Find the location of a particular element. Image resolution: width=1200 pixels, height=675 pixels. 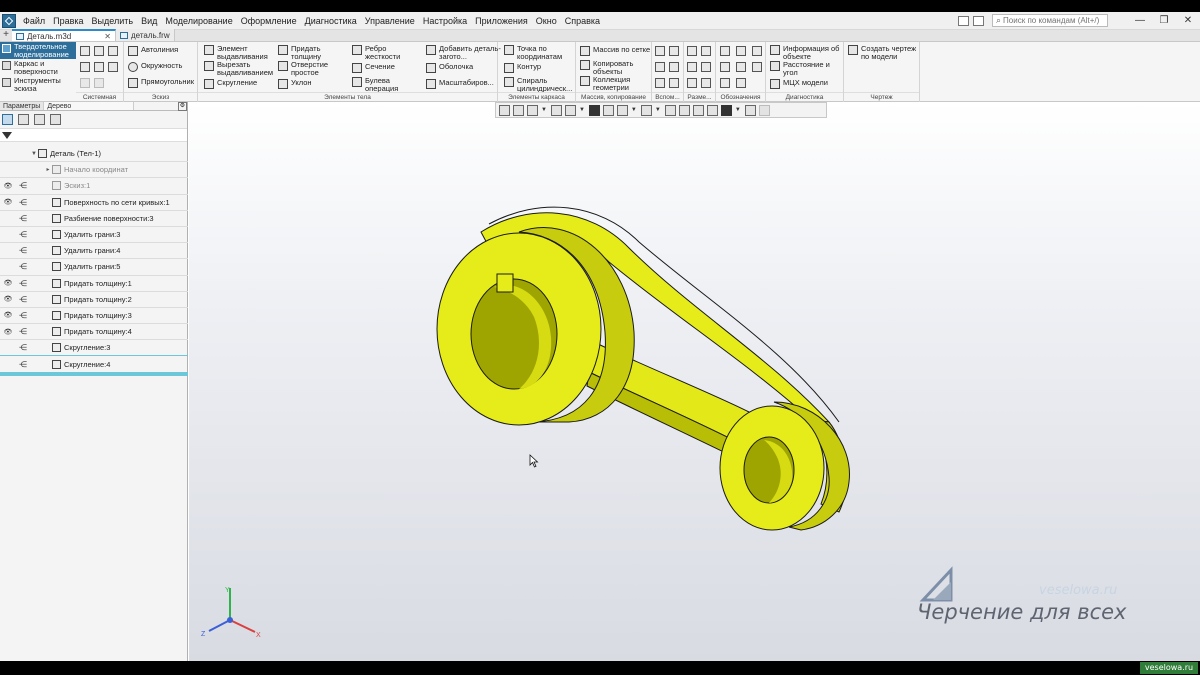

command-search-input is located at coordinates (1051, 20).